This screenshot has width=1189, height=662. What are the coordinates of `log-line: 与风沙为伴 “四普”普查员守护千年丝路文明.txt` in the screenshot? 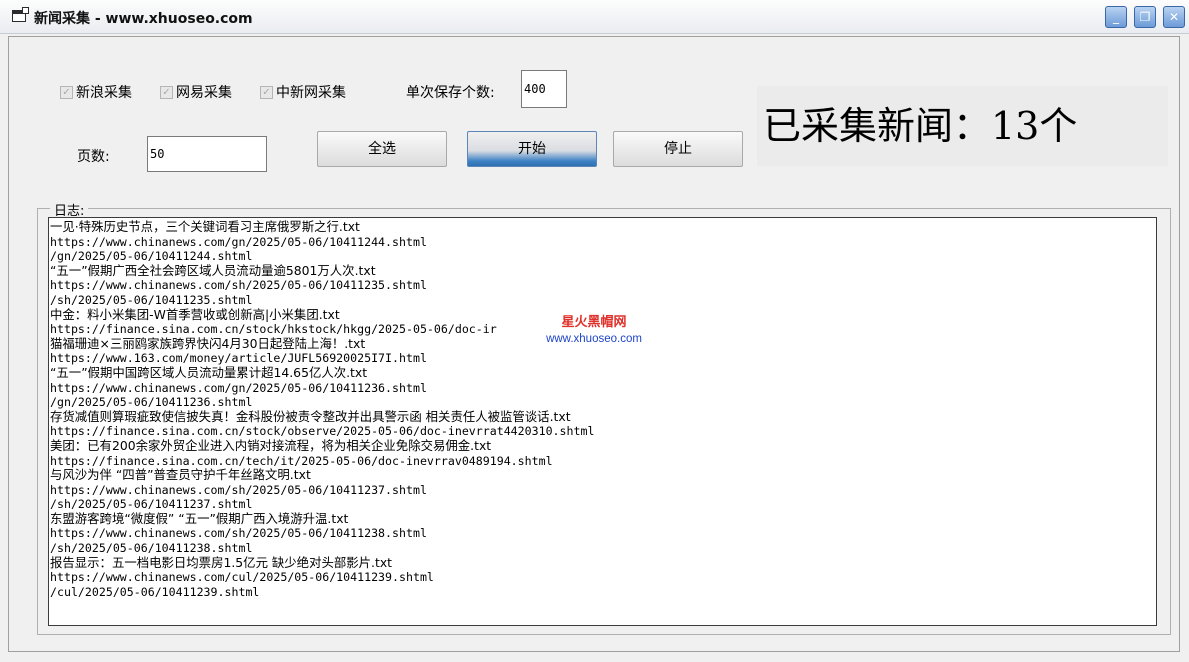 It's located at (180, 475).